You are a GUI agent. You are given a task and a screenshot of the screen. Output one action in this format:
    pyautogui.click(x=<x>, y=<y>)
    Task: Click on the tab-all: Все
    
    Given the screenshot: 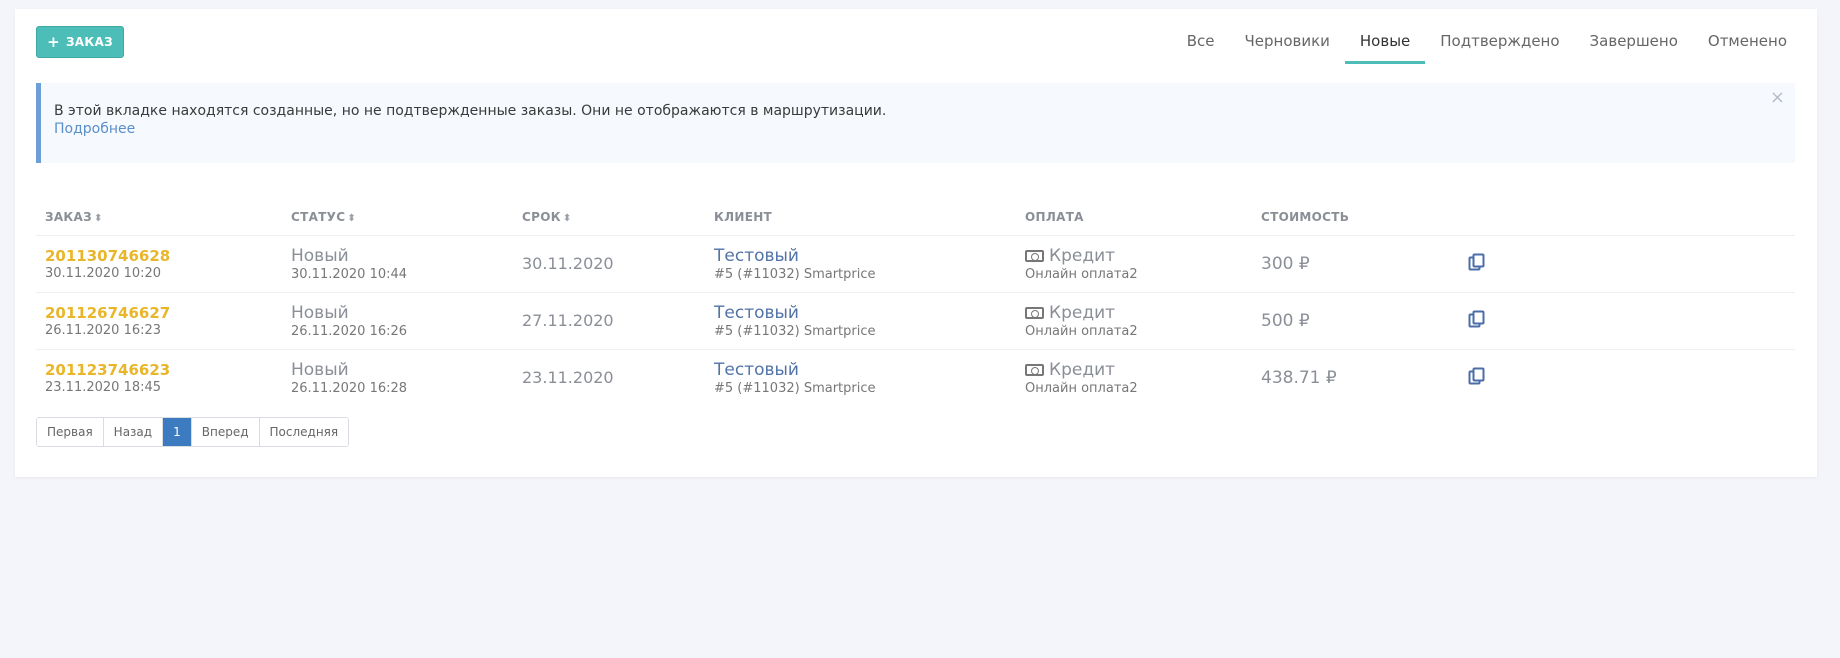 What is the action you would take?
    pyautogui.click(x=1201, y=49)
    